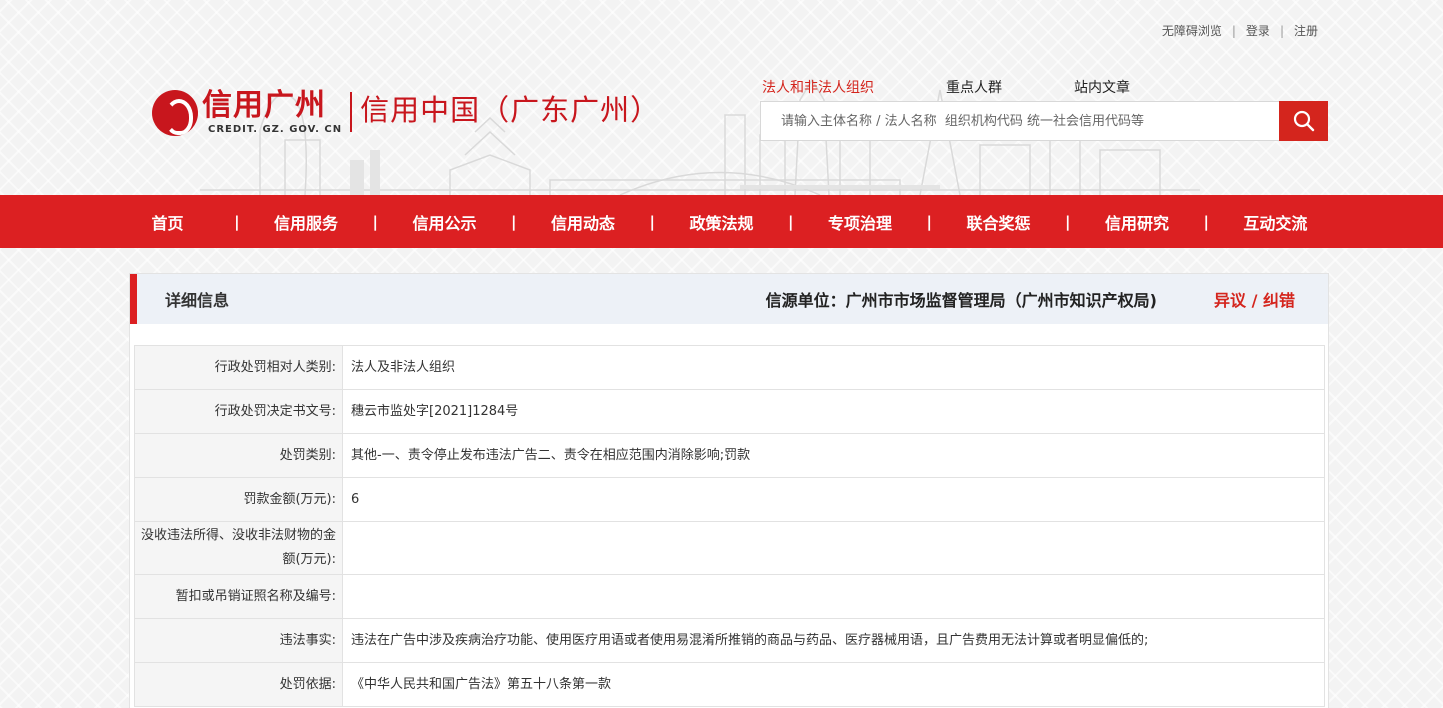  What do you see at coordinates (583, 222) in the screenshot?
I see `nav-item-credit-news: 信用动态` at bounding box center [583, 222].